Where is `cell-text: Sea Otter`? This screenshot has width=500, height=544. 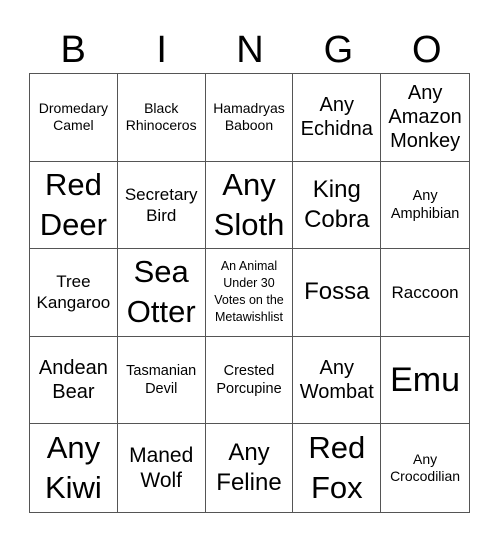 cell-text: Sea Otter is located at coordinates (161, 292).